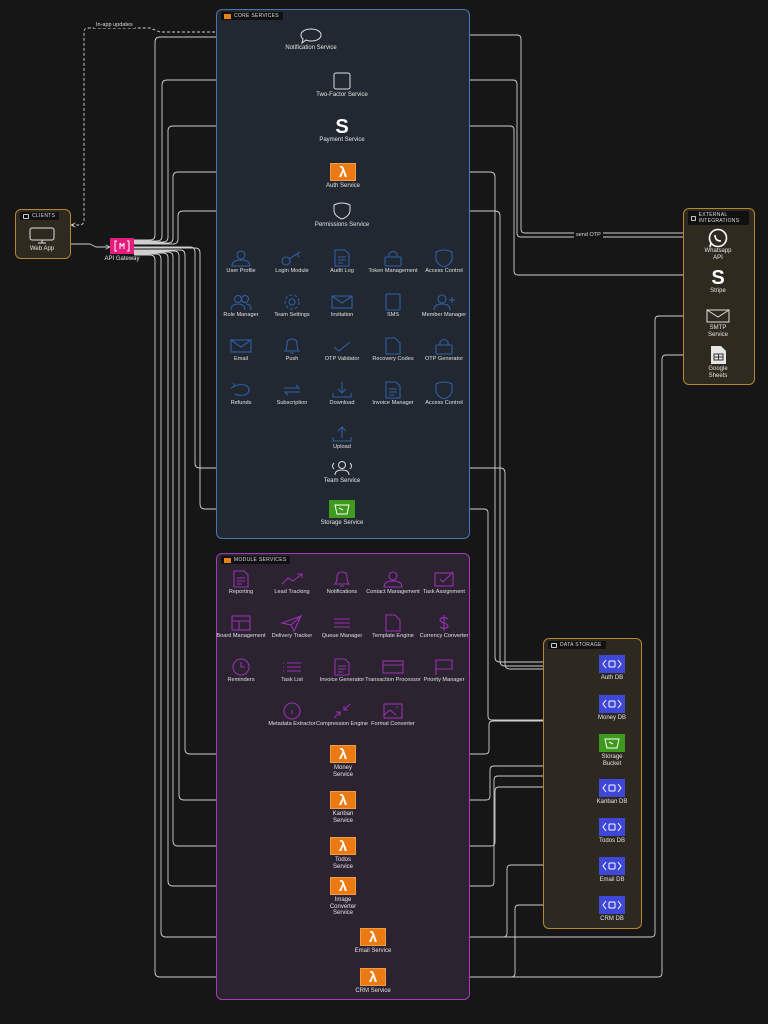  I want to click on core-component-sms: SMS, so click(393, 305).